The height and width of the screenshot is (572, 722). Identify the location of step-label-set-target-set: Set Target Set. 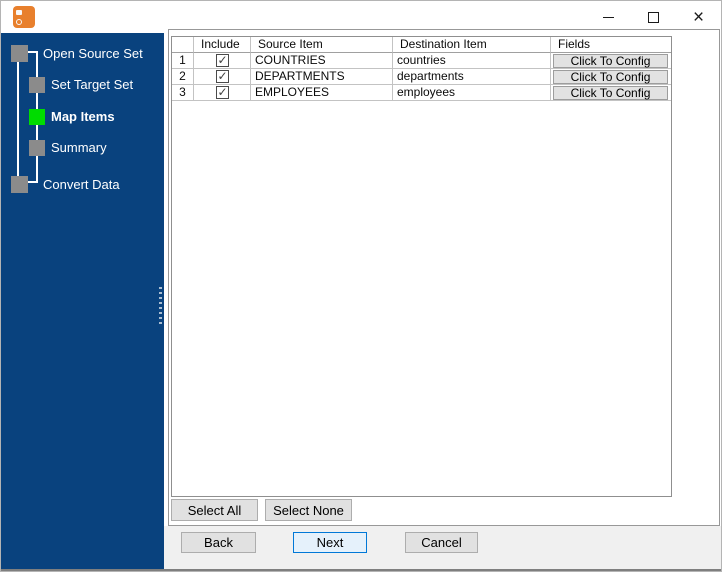
(92, 84).